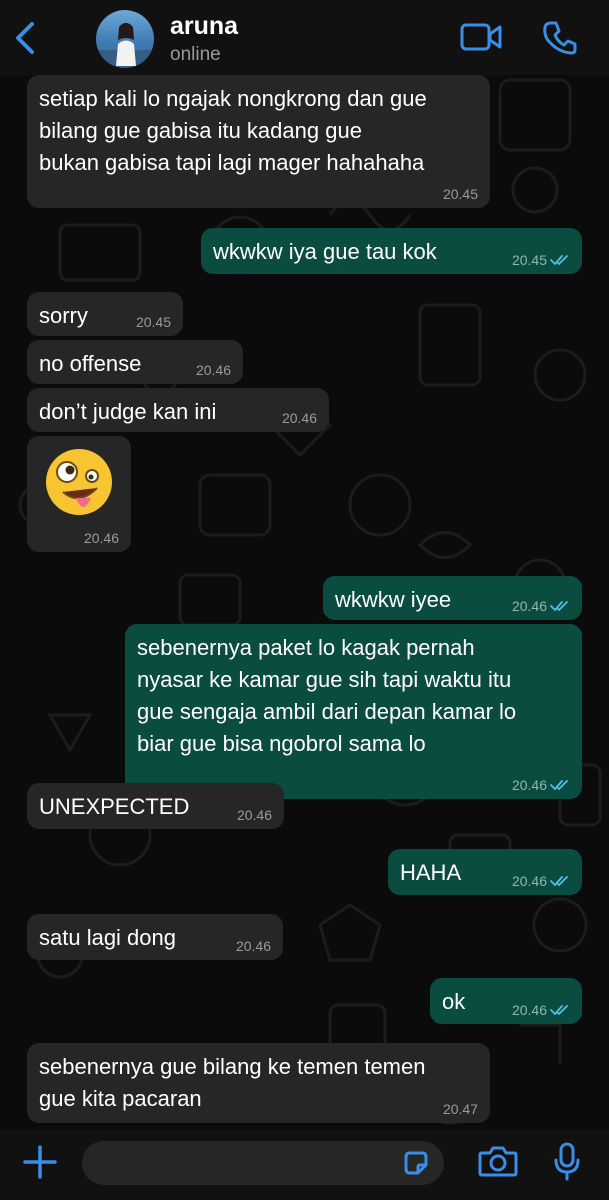 The width and height of the screenshot is (609, 1200). I want to click on incoming-message-bubble: UNEXPECTED 20.46, so click(155, 806).